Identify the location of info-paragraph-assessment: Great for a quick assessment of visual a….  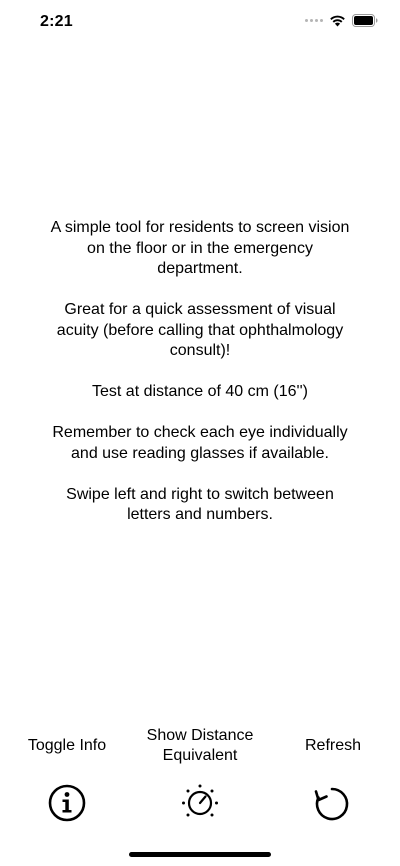
(200, 330).